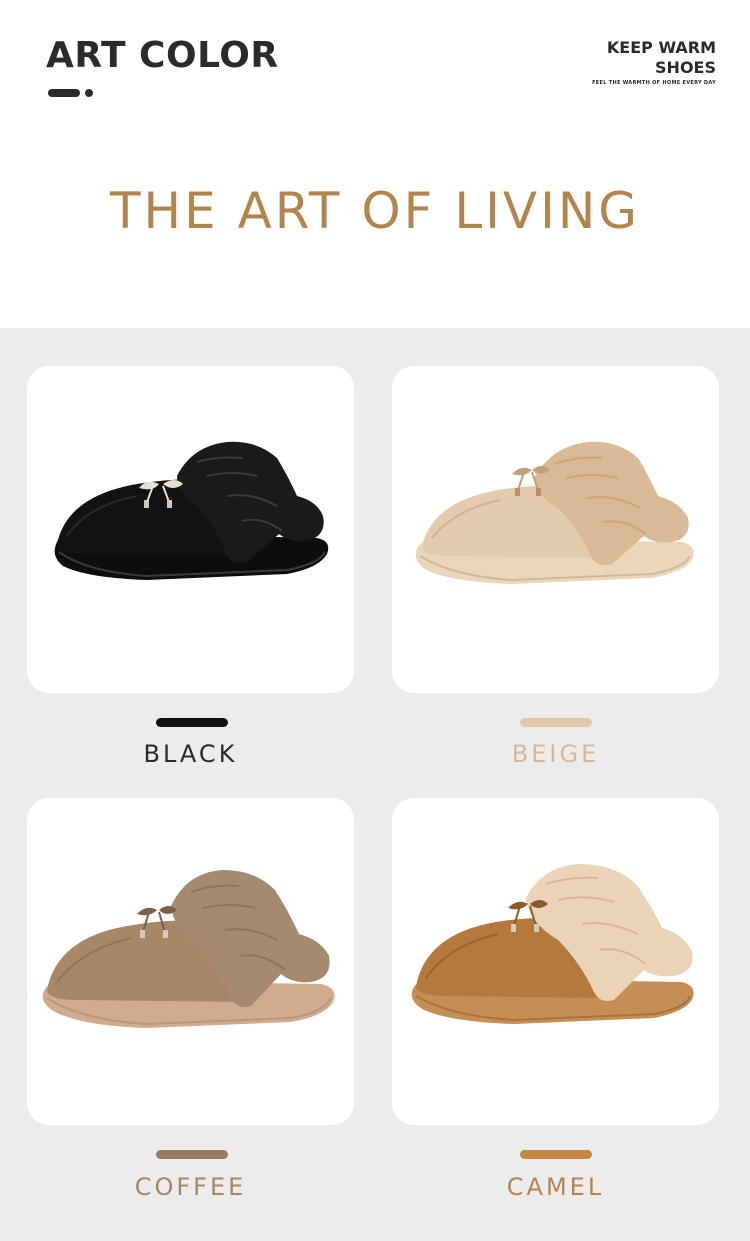 The height and width of the screenshot is (1241, 750). I want to click on beige-fur-slipper-icon, so click(554, 512).